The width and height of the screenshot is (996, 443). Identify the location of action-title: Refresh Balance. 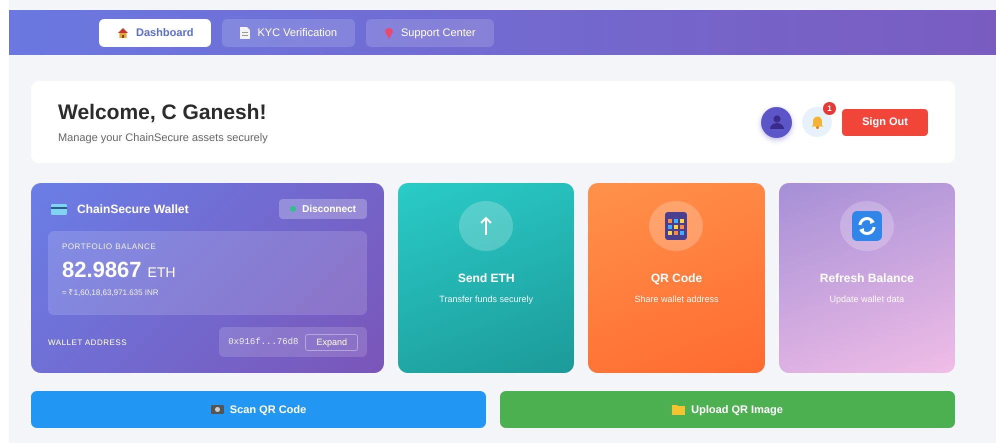
(867, 278).